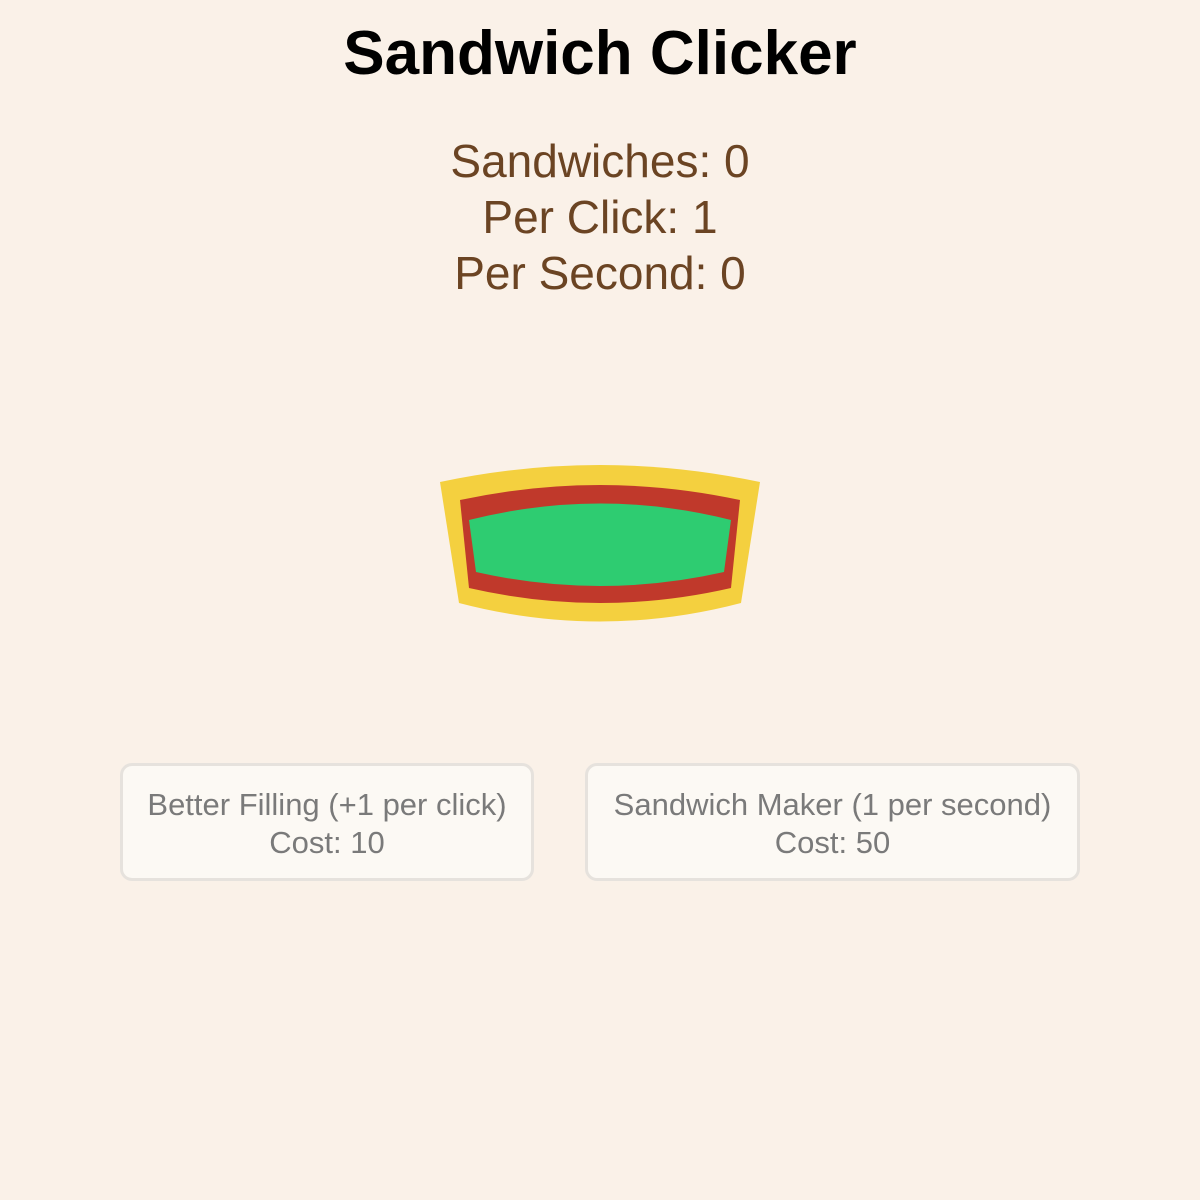 The height and width of the screenshot is (1200, 1200). I want to click on upgrade-sandwich-maker-button: Sandwich Maker (1 per second) Cost: 50, so click(832, 822).